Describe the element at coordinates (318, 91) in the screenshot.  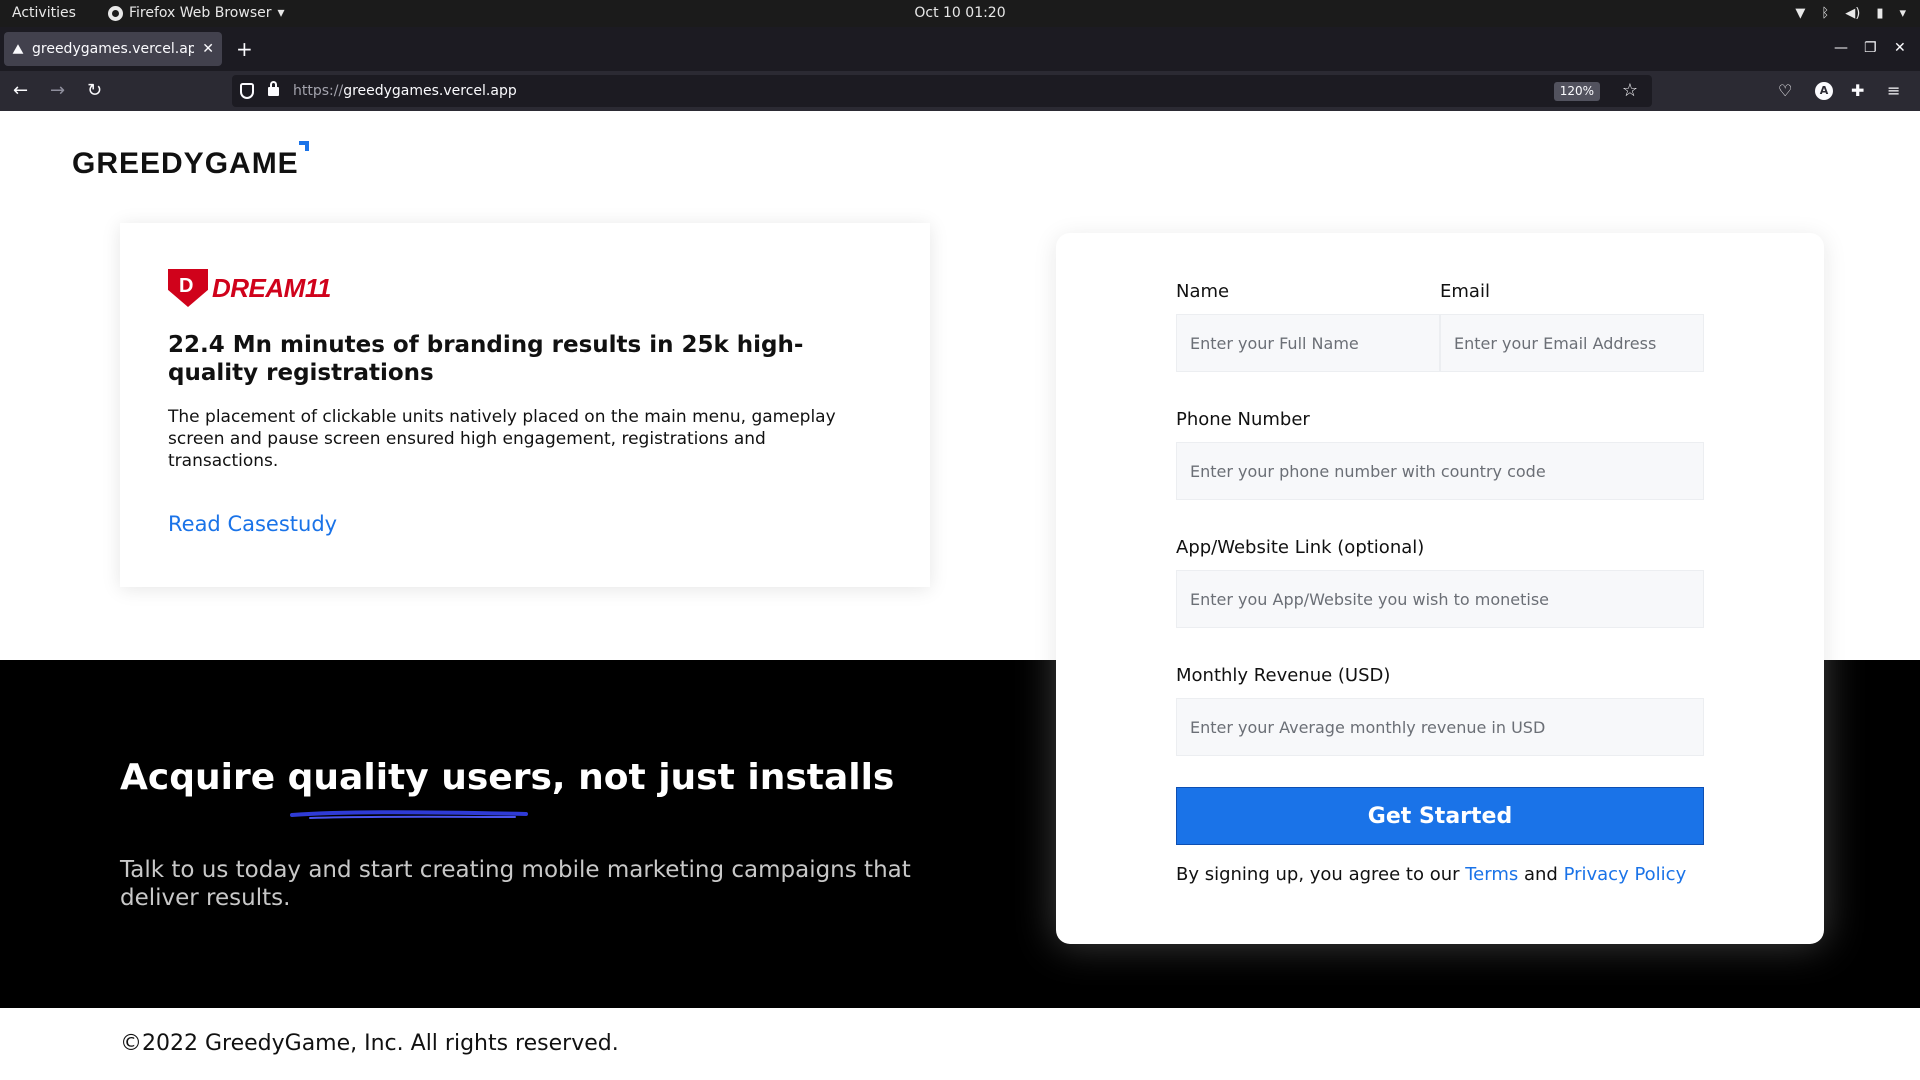
I see `url-scheme: https://` at that location.